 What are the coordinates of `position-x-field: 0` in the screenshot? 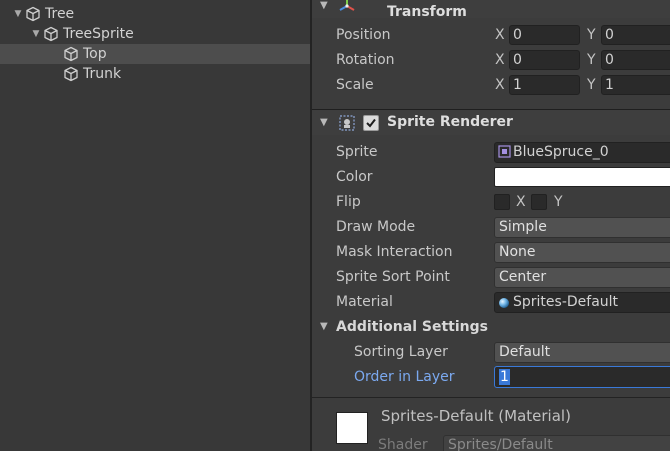 It's located at (544, 35).